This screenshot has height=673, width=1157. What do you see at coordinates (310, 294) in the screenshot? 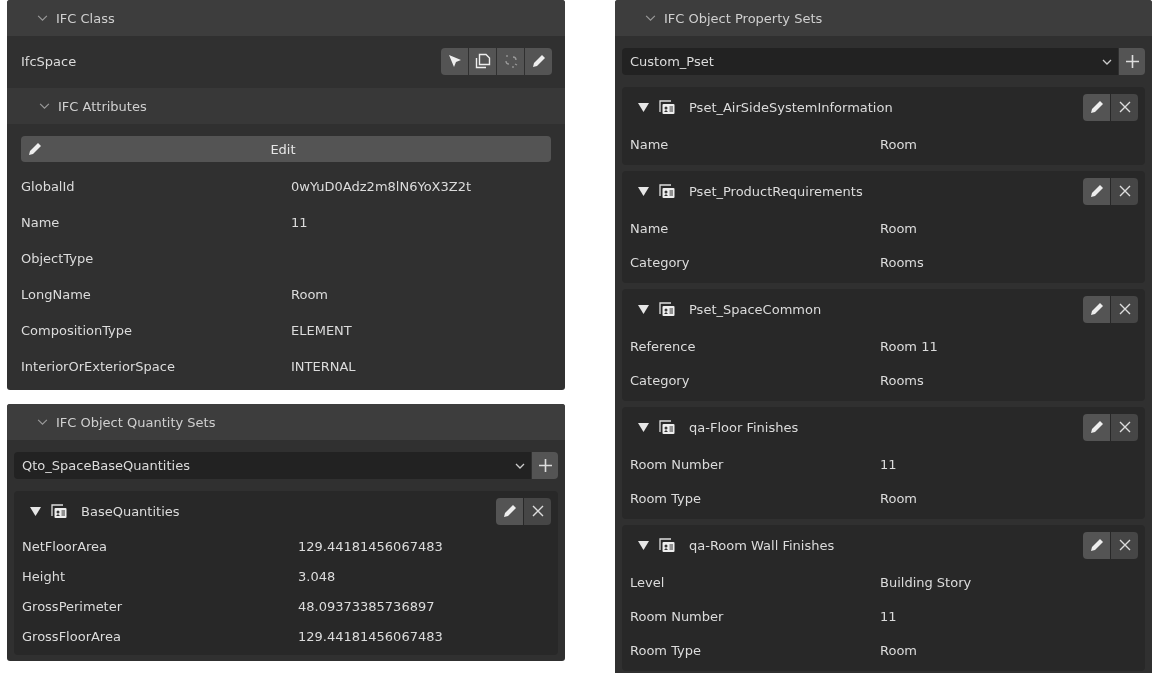
I see `attribute-value: Room` at bounding box center [310, 294].